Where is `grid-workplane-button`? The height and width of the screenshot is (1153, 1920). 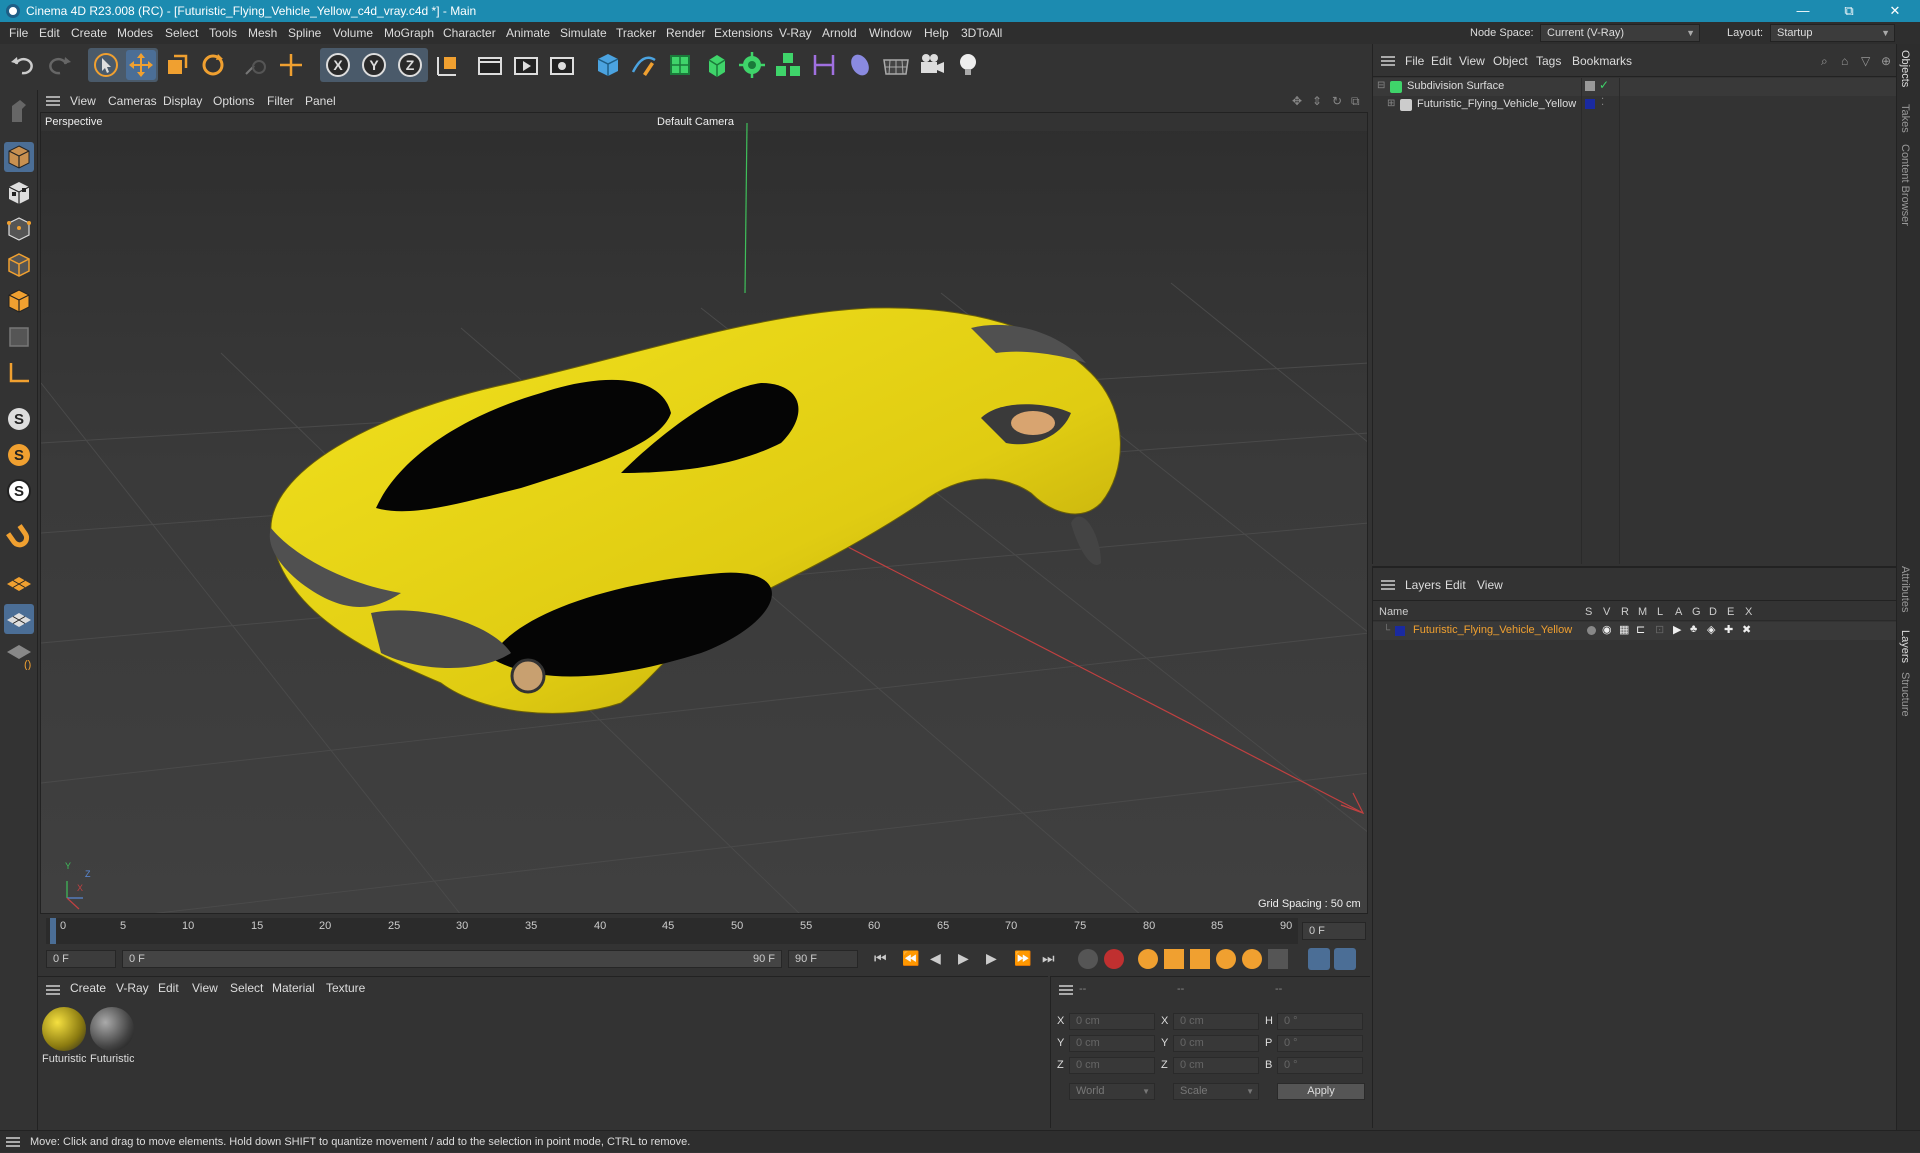 grid-workplane-button is located at coordinates (19, 619).